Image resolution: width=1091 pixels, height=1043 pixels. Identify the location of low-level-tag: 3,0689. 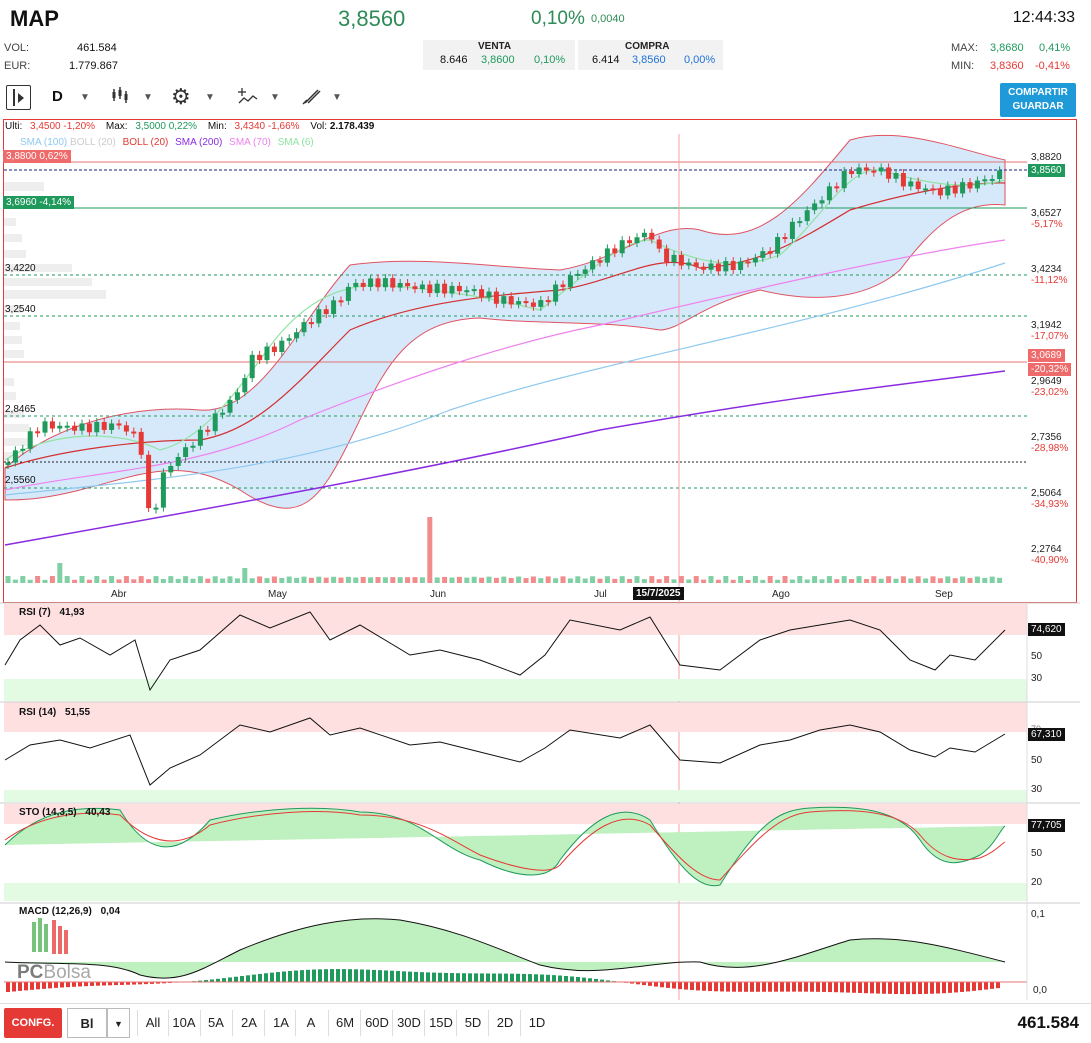
(1046, 355).